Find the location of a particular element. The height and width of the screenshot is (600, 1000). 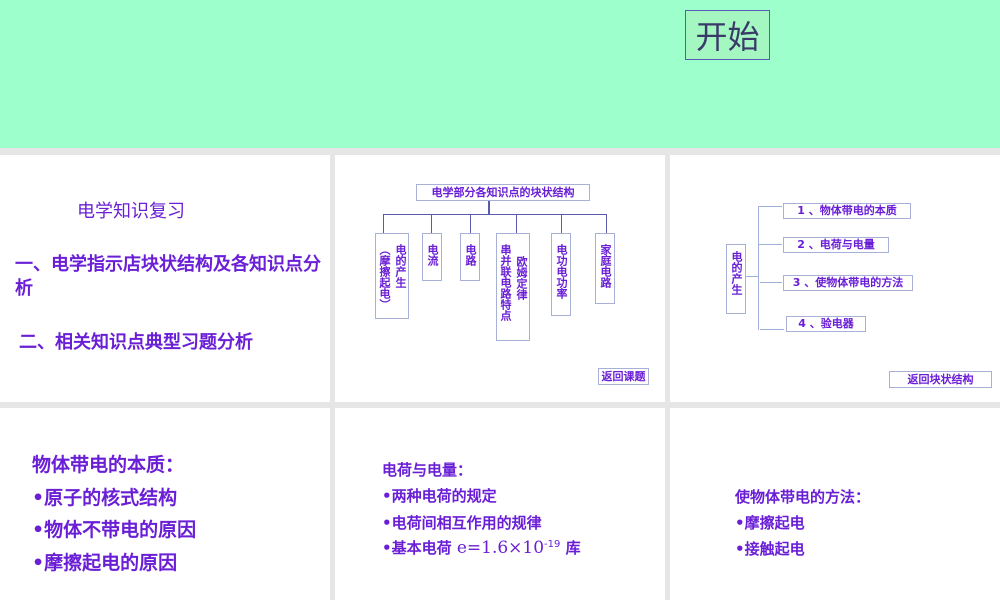

outline-item-1: 一、电学指示店块状结构及各知识点分析 is located at coordinates (170, 277).